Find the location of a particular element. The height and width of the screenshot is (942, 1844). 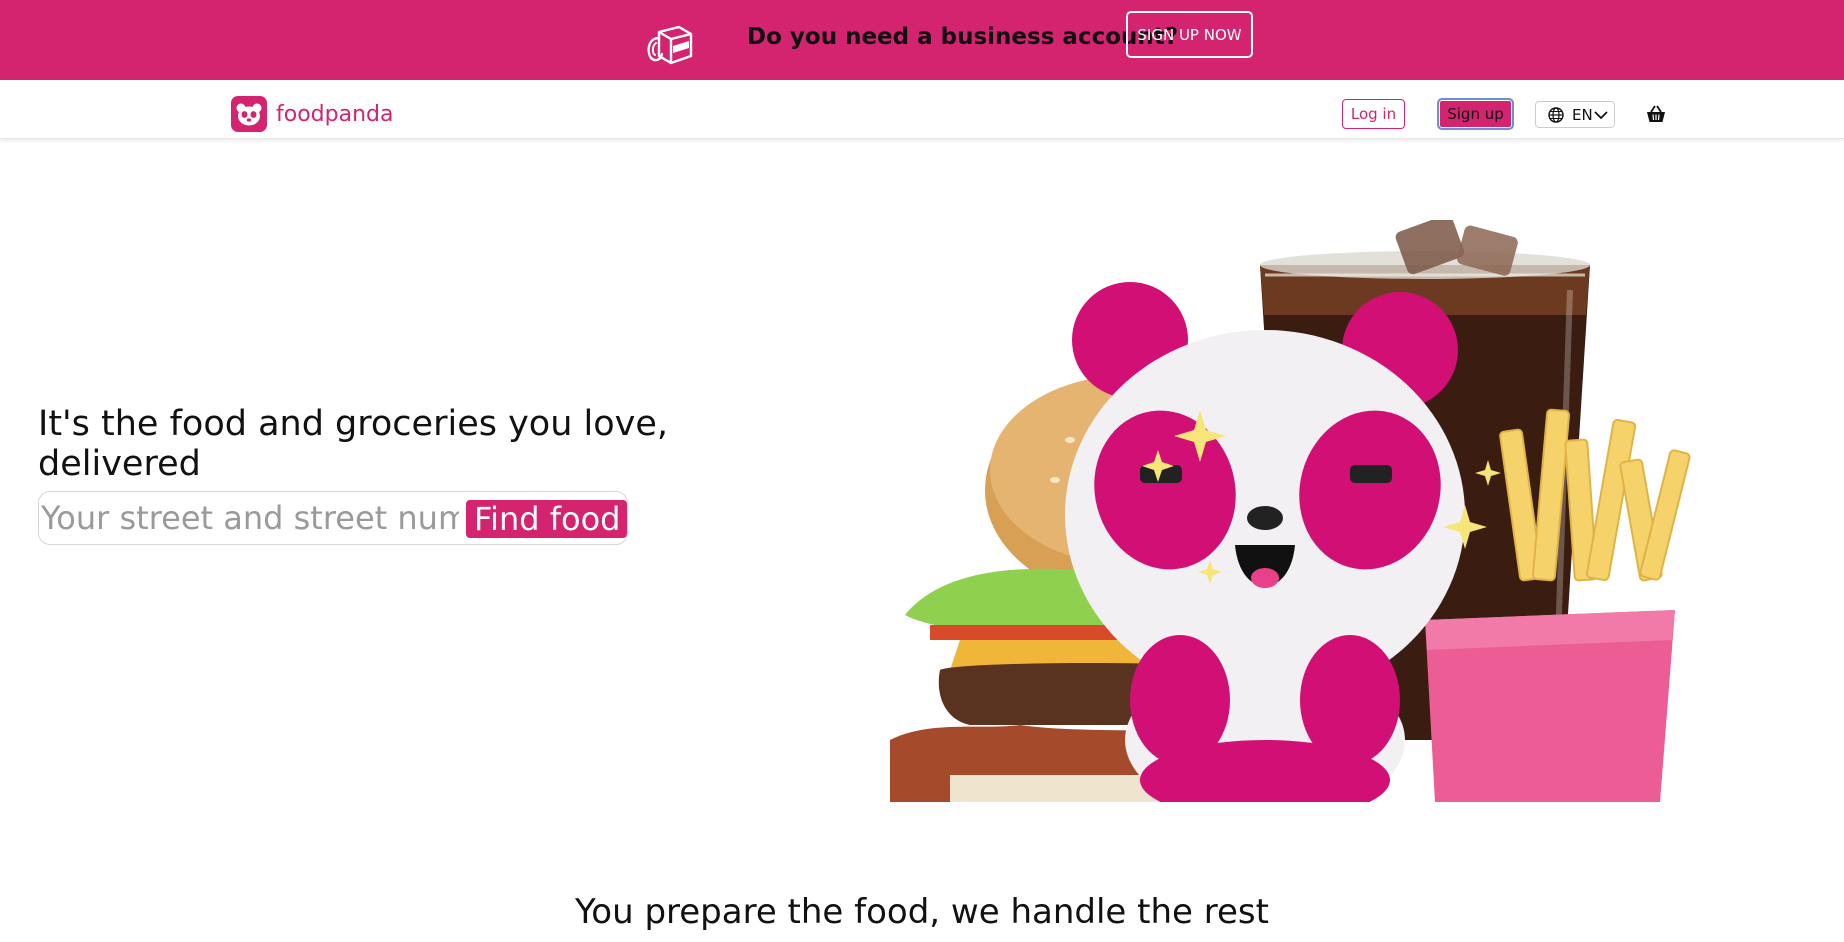

globe-icon is located at coordinates (1556, 114).